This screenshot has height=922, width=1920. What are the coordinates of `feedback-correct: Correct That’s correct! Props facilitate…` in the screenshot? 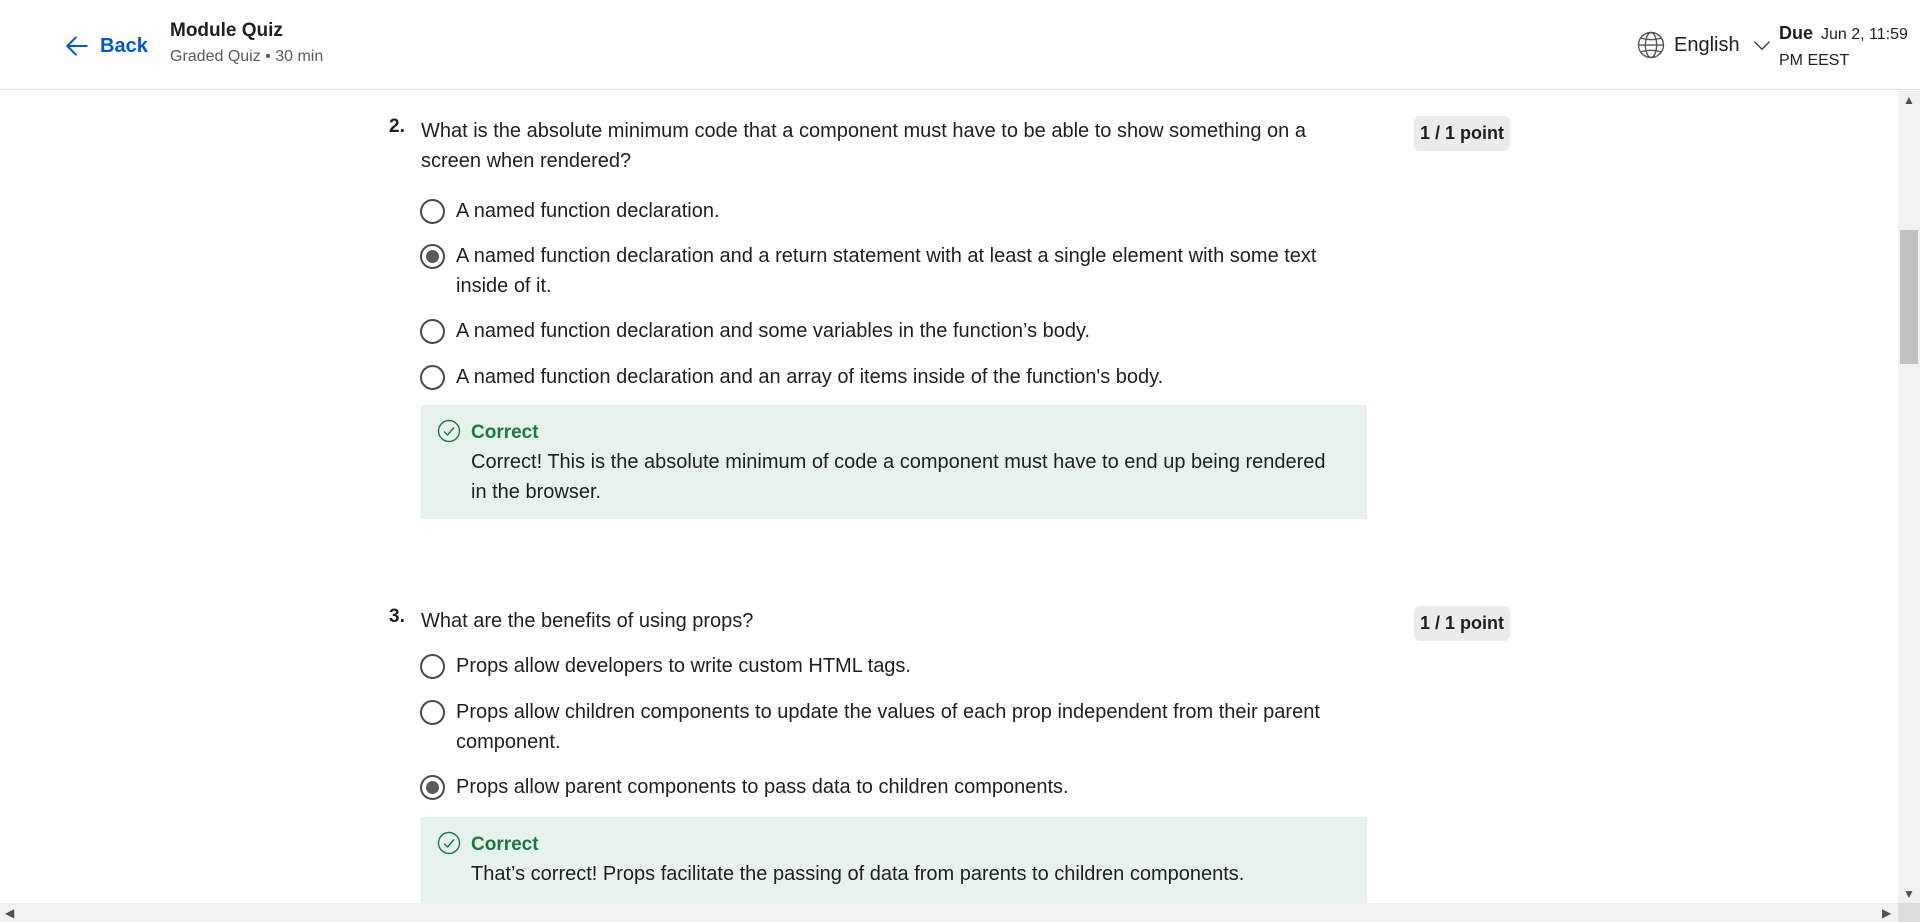 It's located at (894, 860).